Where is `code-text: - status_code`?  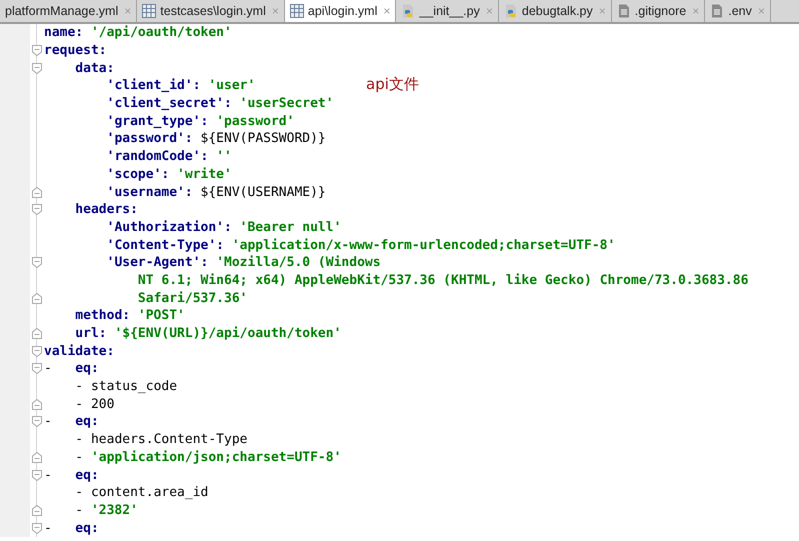 code-text: - status_code is located at coordinates (126, 386).